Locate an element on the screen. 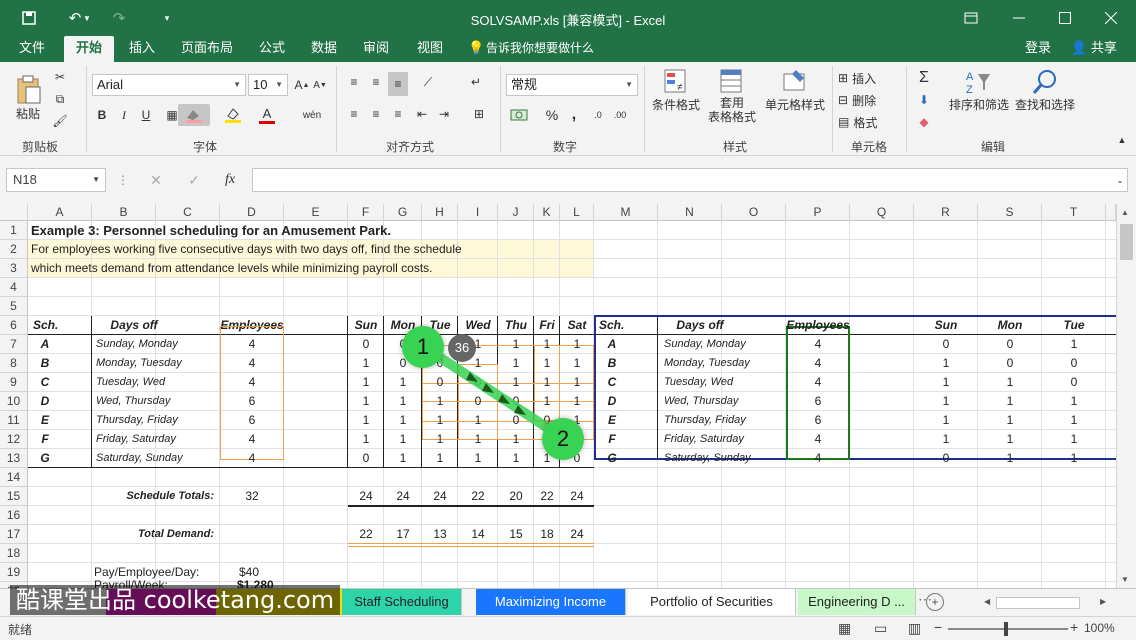  zoom-slider is located at coordinates (1008, 629).